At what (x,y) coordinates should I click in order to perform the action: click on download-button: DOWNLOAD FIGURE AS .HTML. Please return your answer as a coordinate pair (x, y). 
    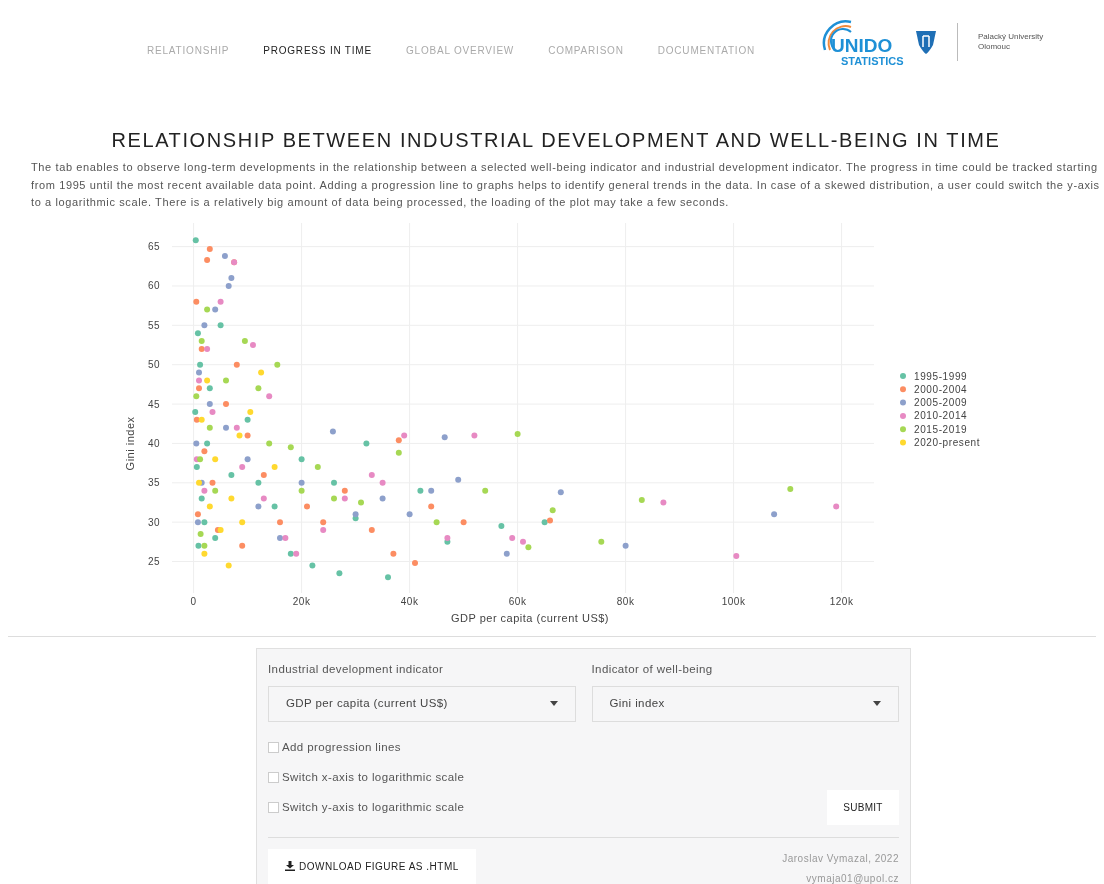
    Looking at the image, I should click on (372, 866).